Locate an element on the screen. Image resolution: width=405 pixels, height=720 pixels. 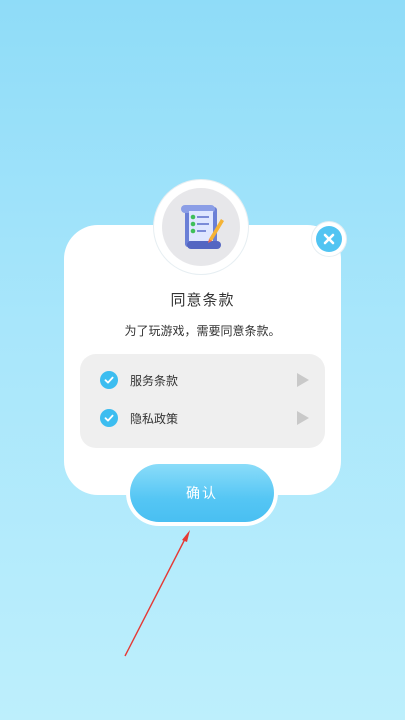
scroll-document-icon is located at coordinates (201, 227).